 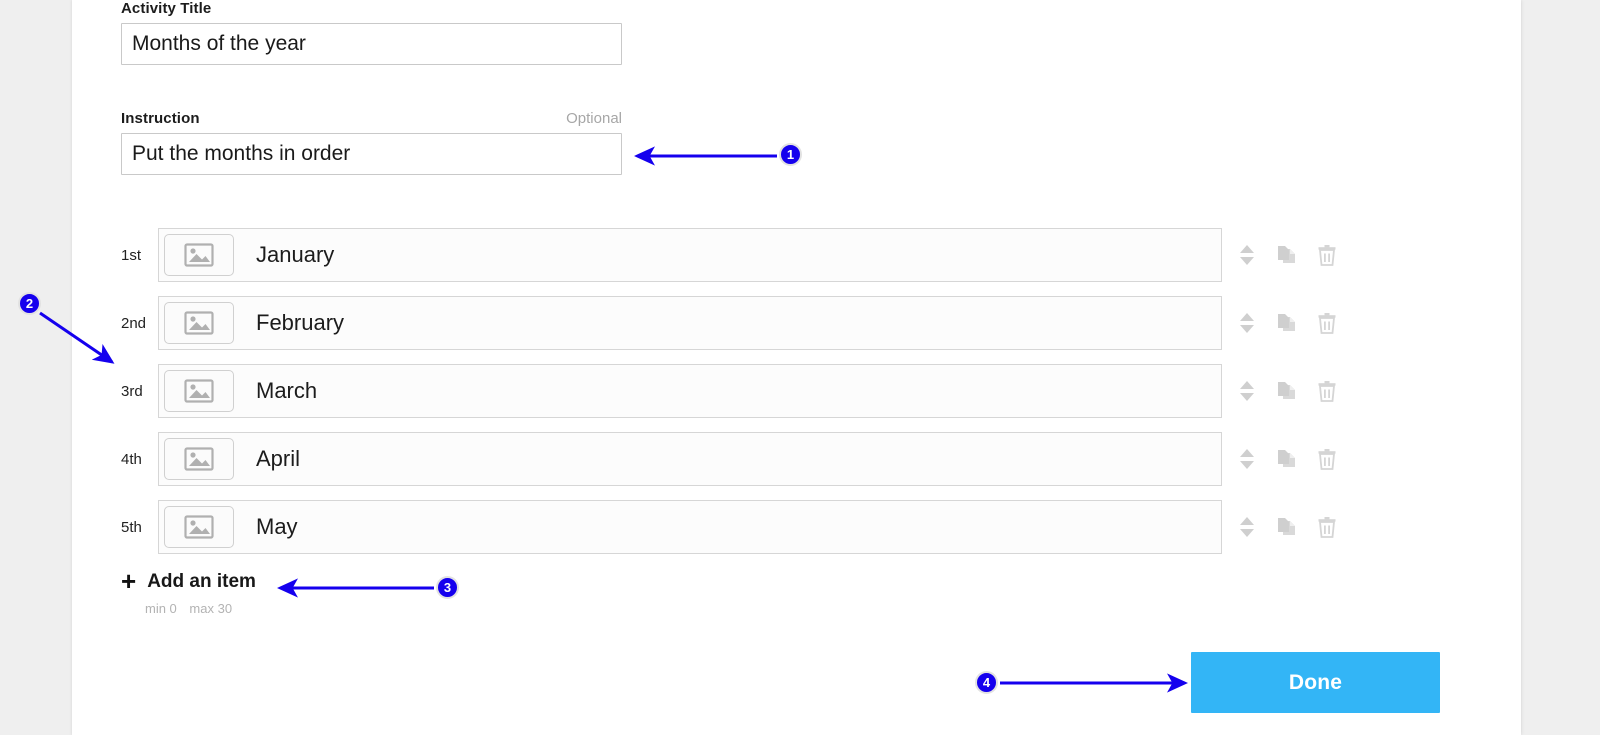 I want to click on item-box: May, so click(x=690, y=527).